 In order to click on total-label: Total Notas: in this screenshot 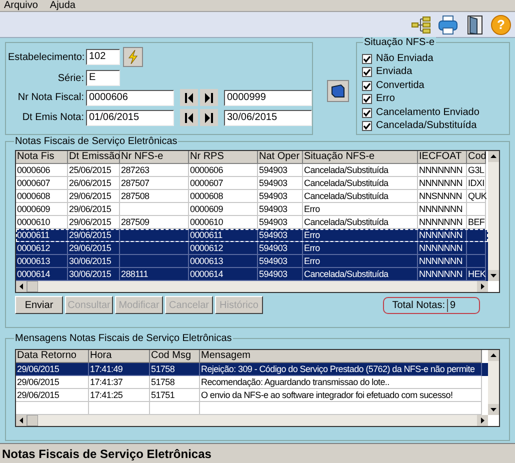, I will do `click(418, 305)`.